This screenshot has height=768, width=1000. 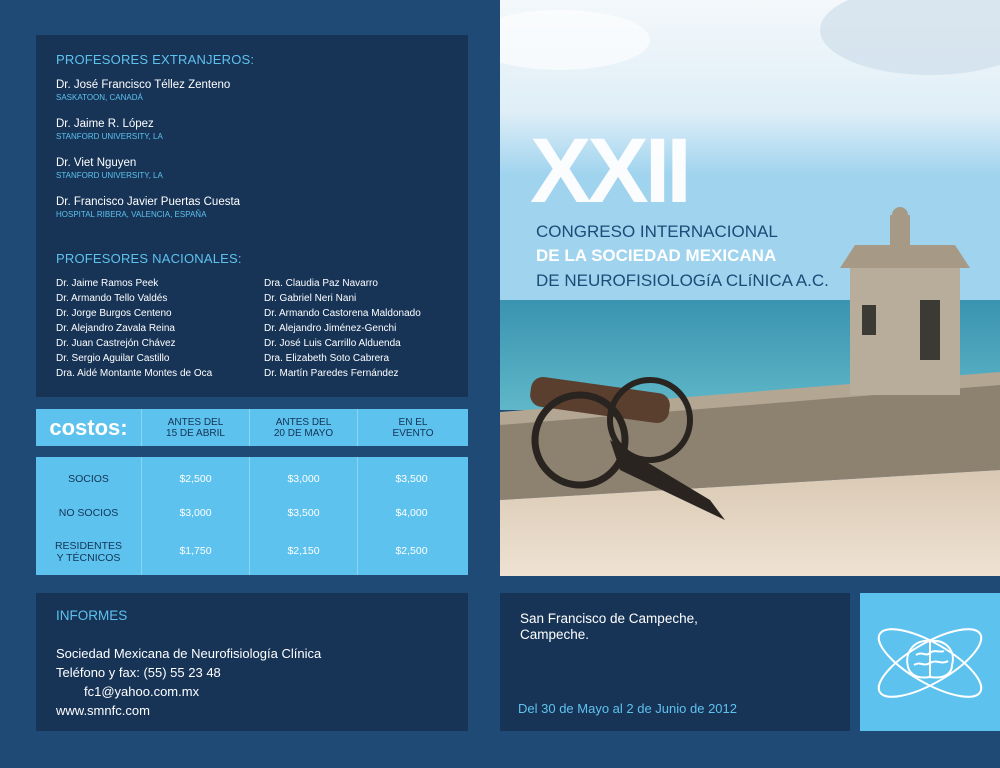 What do you see at coordinates (105, 124) in the screenshot?
I see `professor-name: Dr. Jaime R. López` at bounding box center [105, 124].